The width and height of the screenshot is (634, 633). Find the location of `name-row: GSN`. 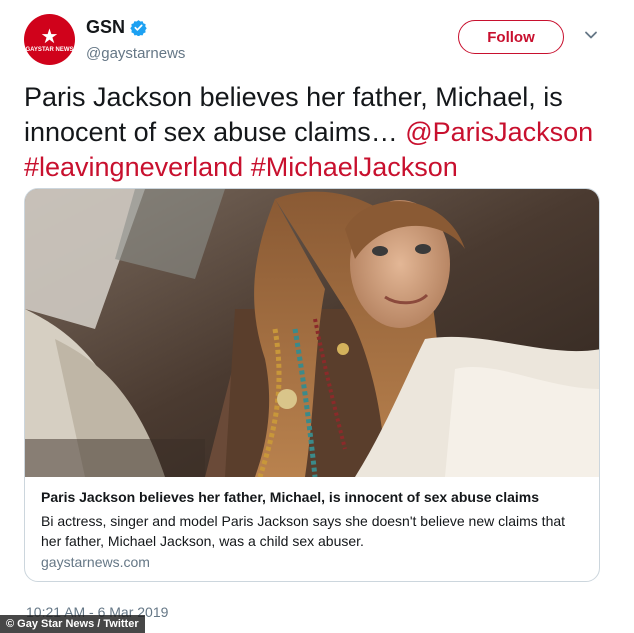

name-row: GSN is located at coordinates (116, 27).